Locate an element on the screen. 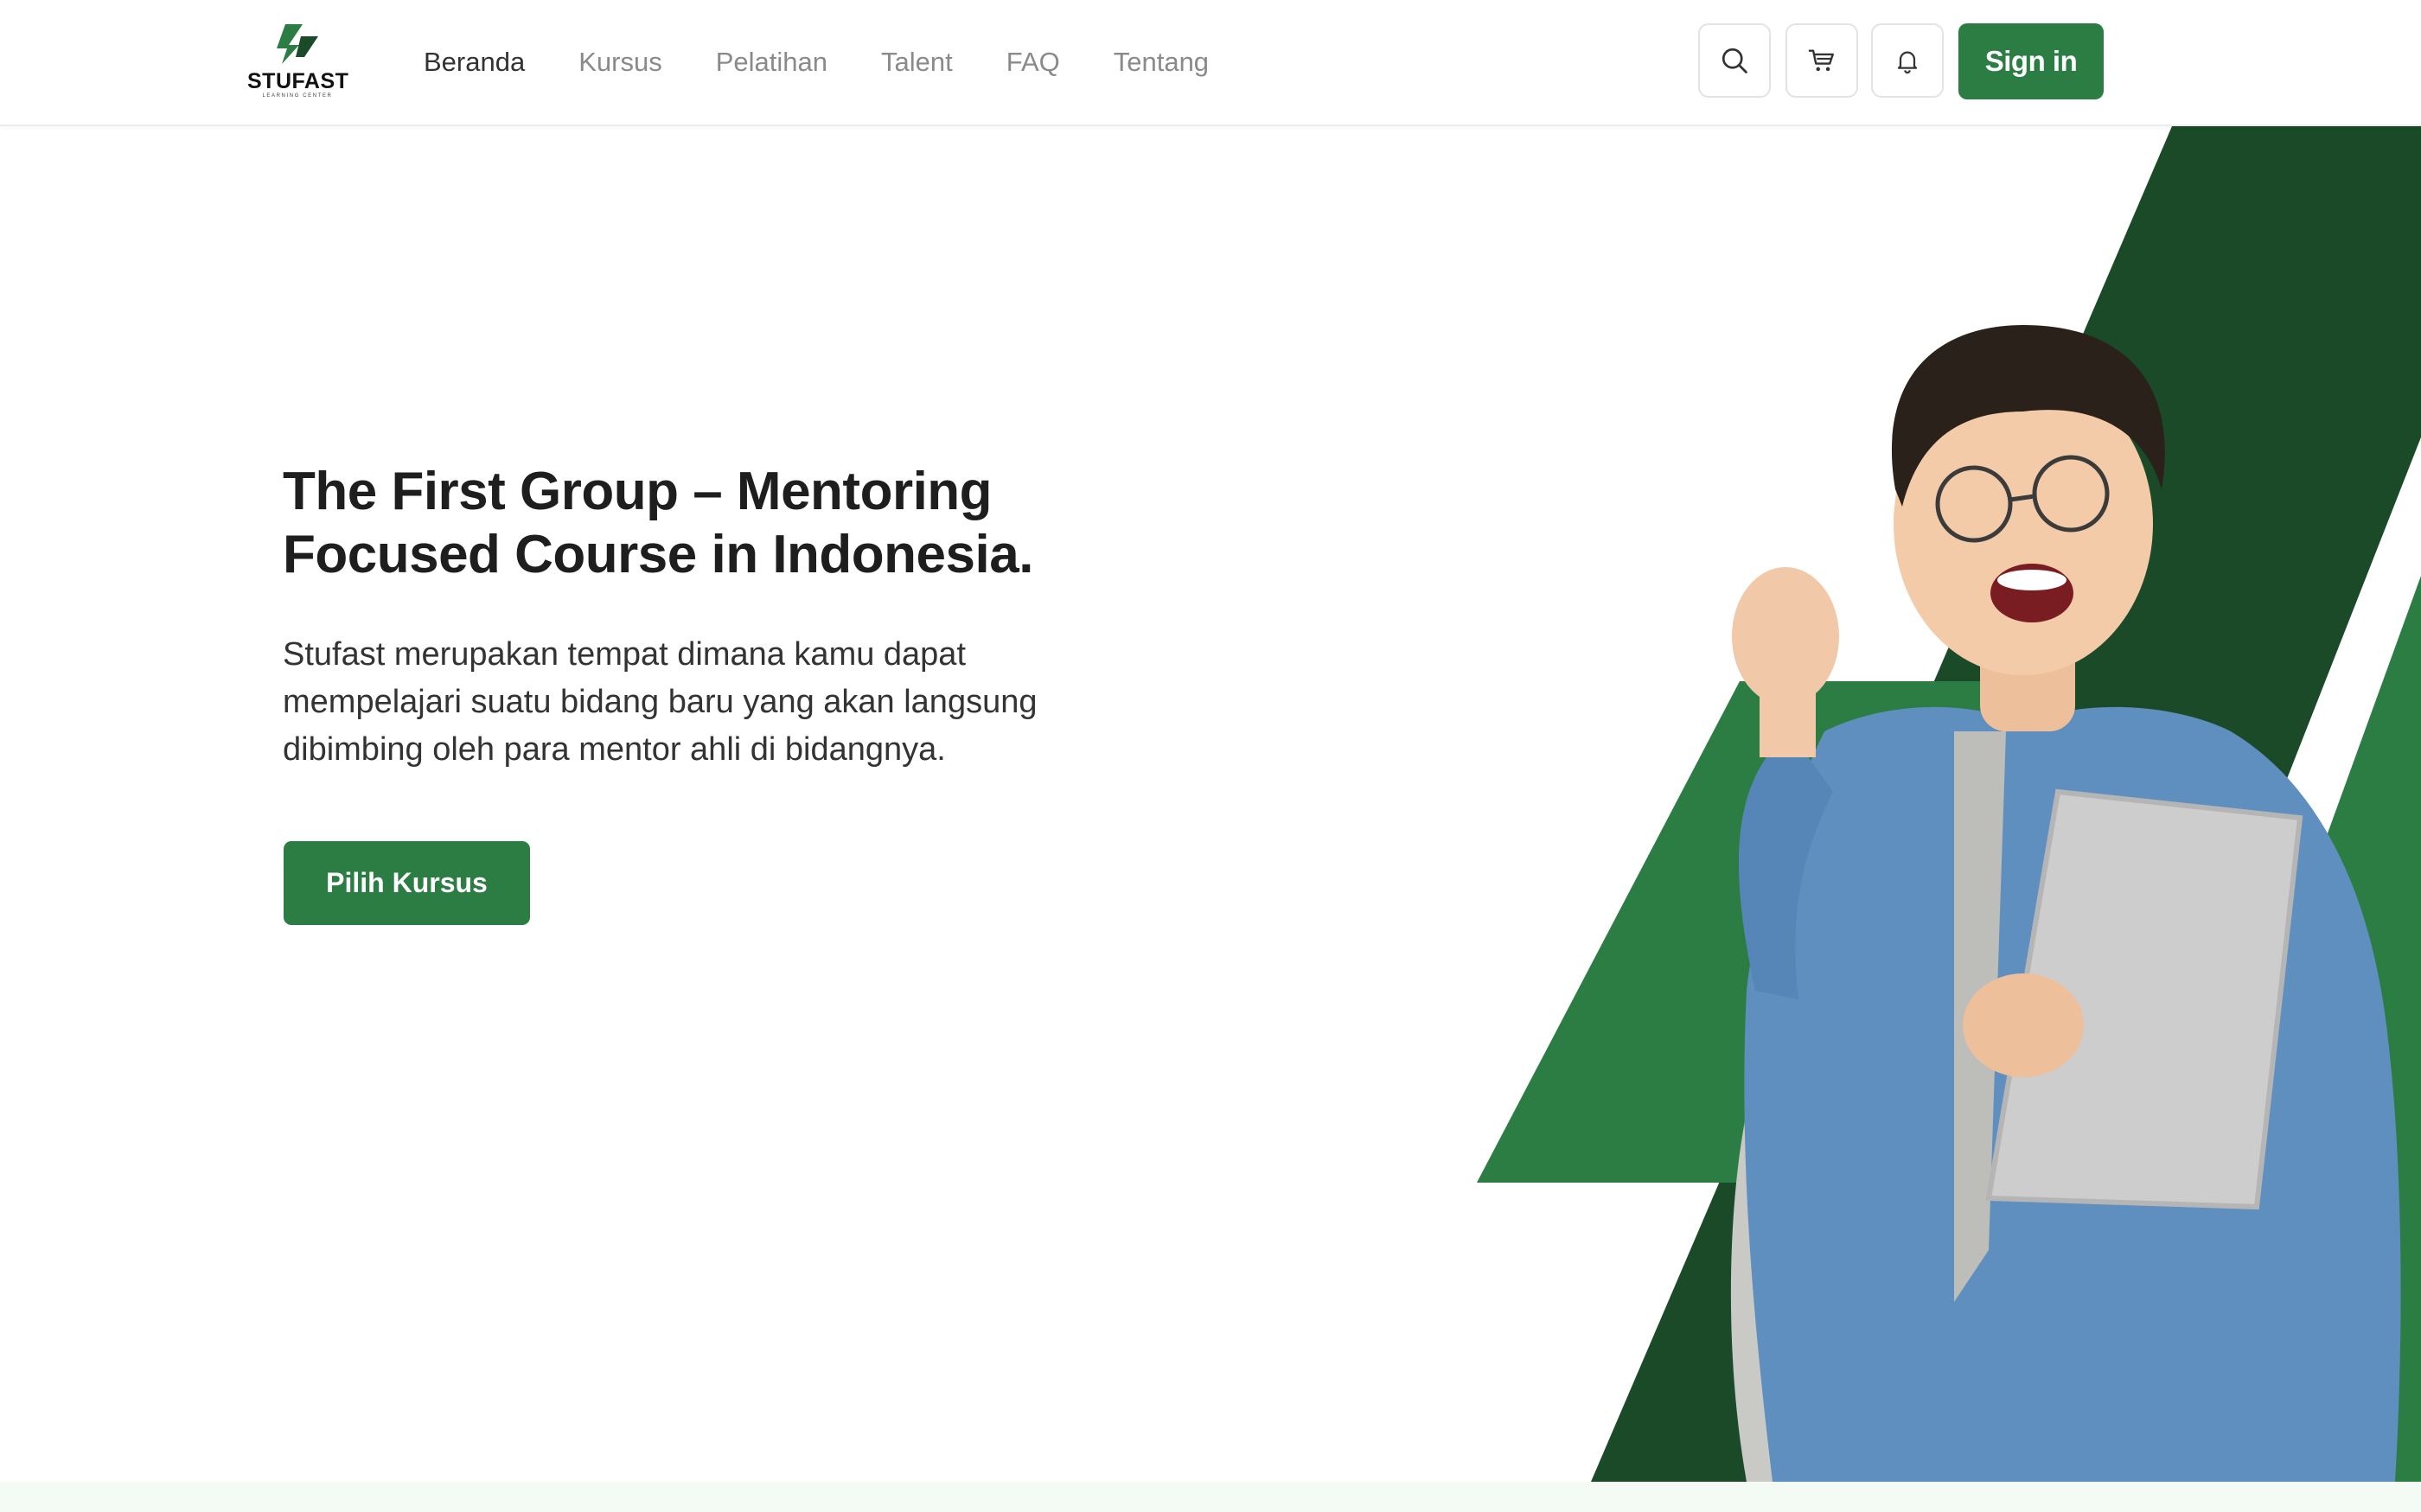 Image resolution: width=2421 pixels, height=1512 pixels. nav-item-faq: FAQ is located at coordinates (1033, 62).